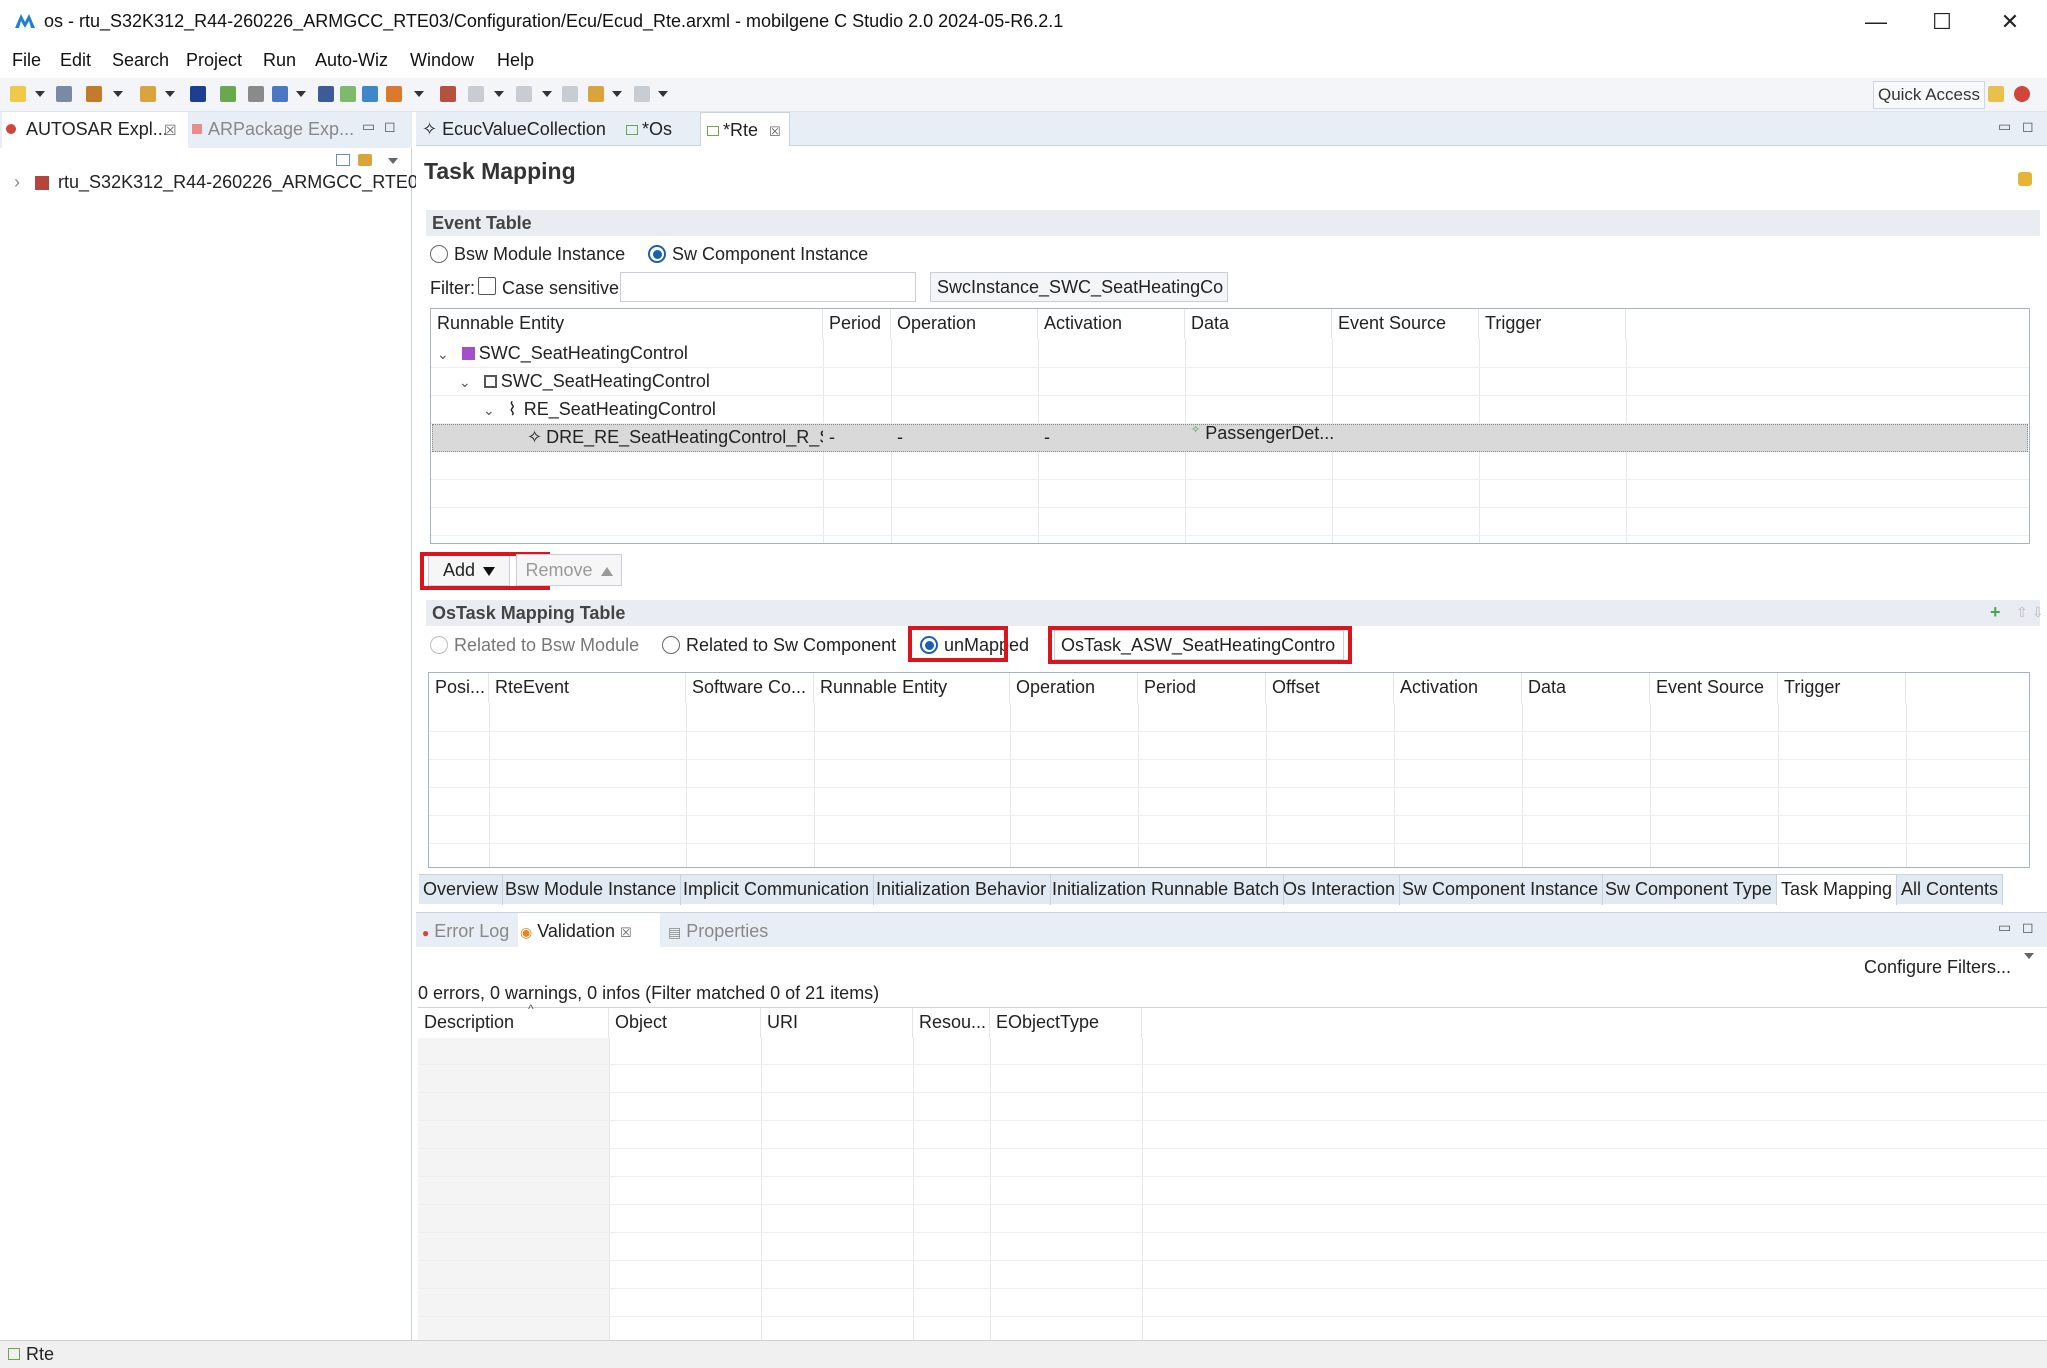  Describe the element at coordinates (617, 94) in the screenshot. I see `back-dropdown-icon` at that location.